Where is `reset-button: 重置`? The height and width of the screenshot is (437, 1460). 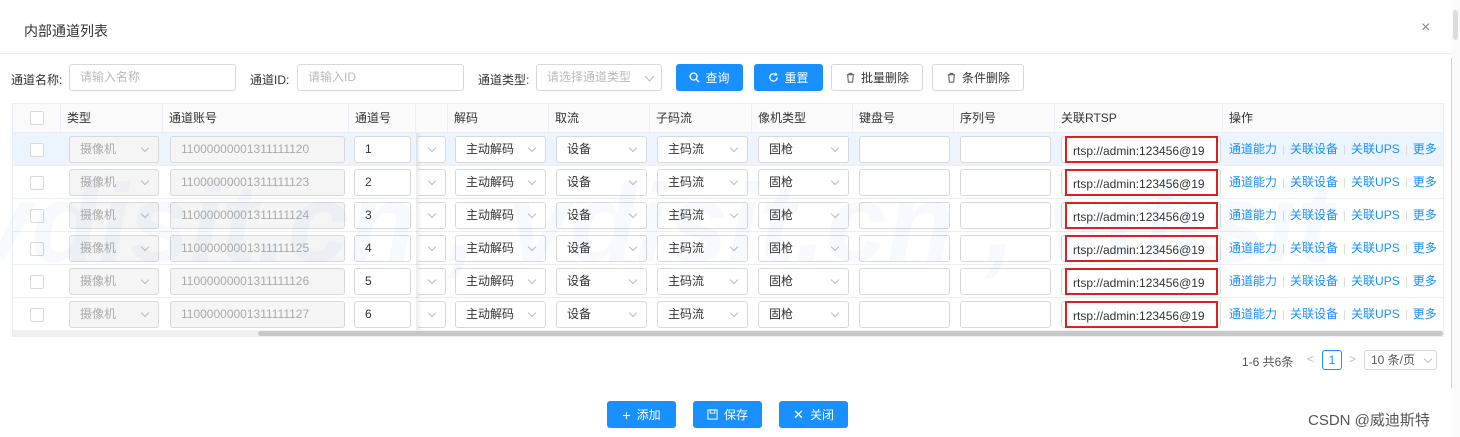
reset-button: 重置 is located at coordinates (788, 77).